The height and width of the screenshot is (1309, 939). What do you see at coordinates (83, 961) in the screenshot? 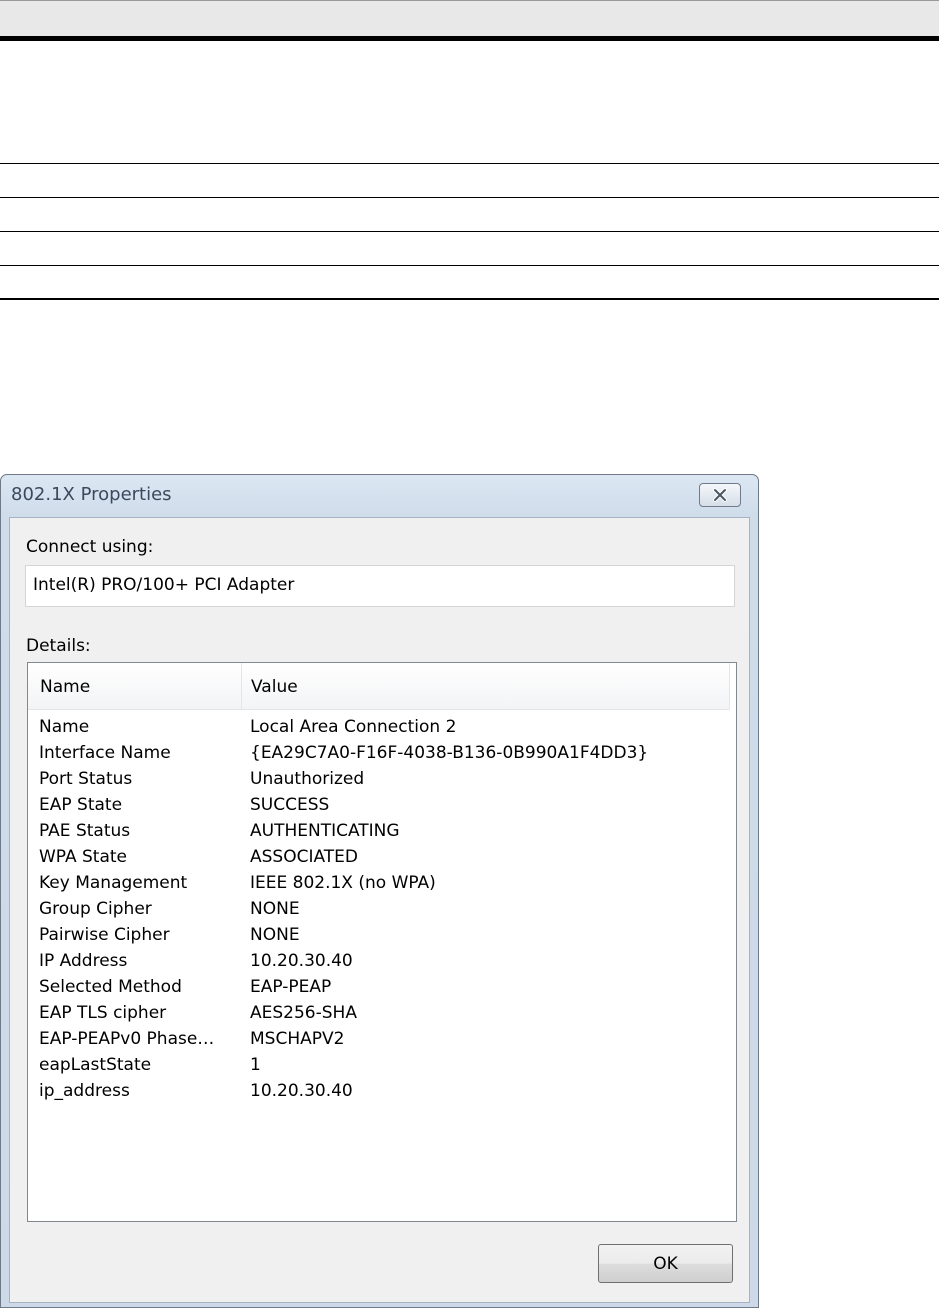
I see `item-name: IP Address` at bounding box center [83, 961].